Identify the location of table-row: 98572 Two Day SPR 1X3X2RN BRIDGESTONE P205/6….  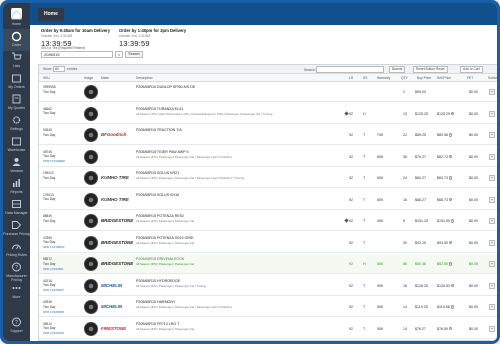
(268, 264).